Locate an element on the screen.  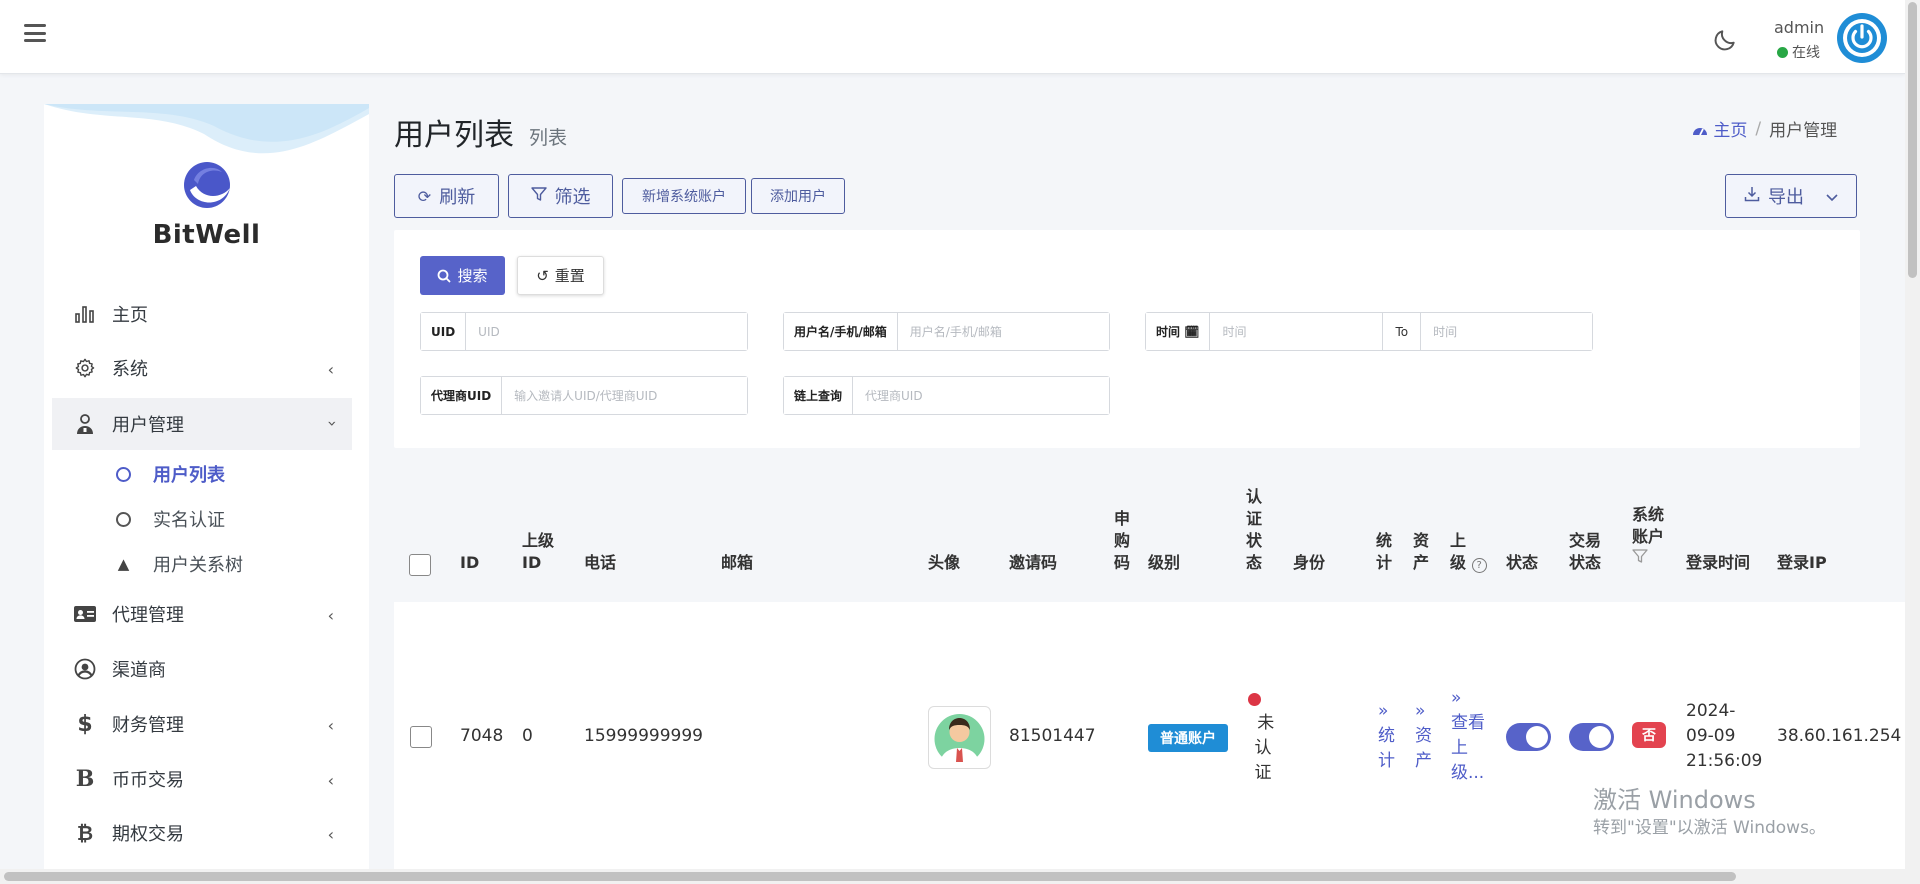
header-system-account: 系统 账户 is located at coordinates (1648, 537).